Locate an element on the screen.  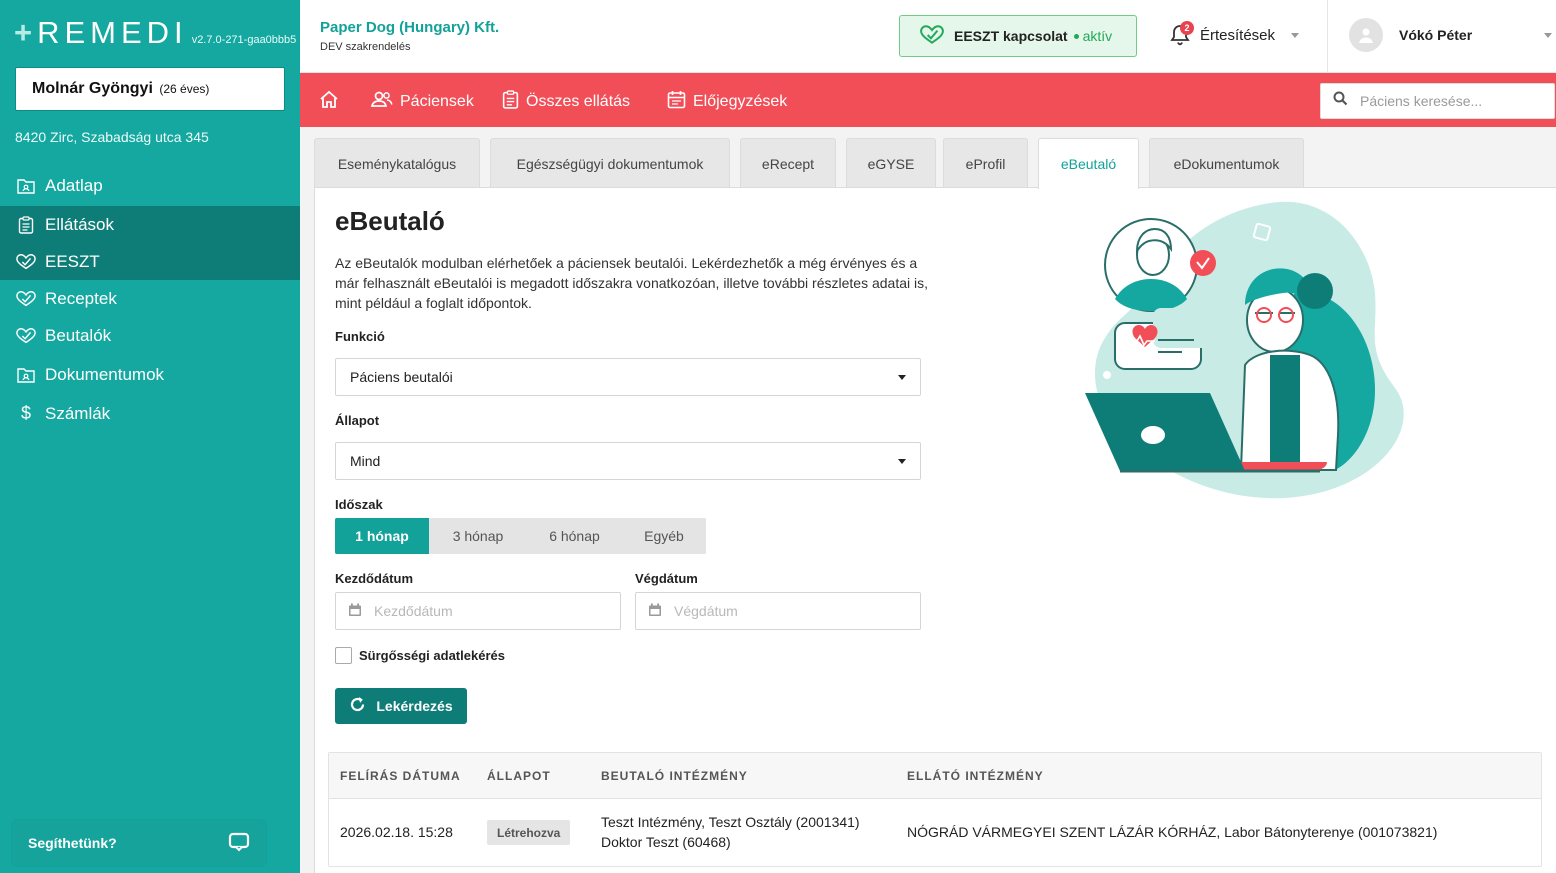
funkcio-label: Funkció is located at coordinates (360, 336).